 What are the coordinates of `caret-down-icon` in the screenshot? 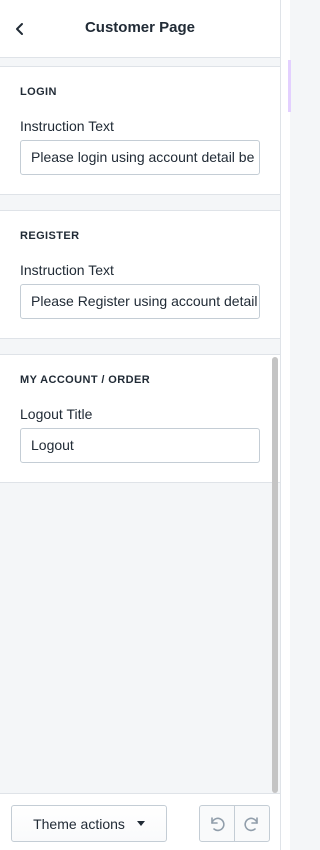 It's located at (140, 823).